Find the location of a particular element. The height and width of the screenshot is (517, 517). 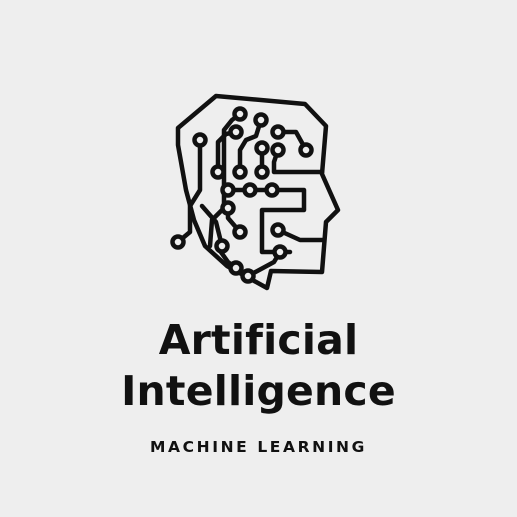

subtitle: MACHINE LEARNING is located at coordinates (258, 447).